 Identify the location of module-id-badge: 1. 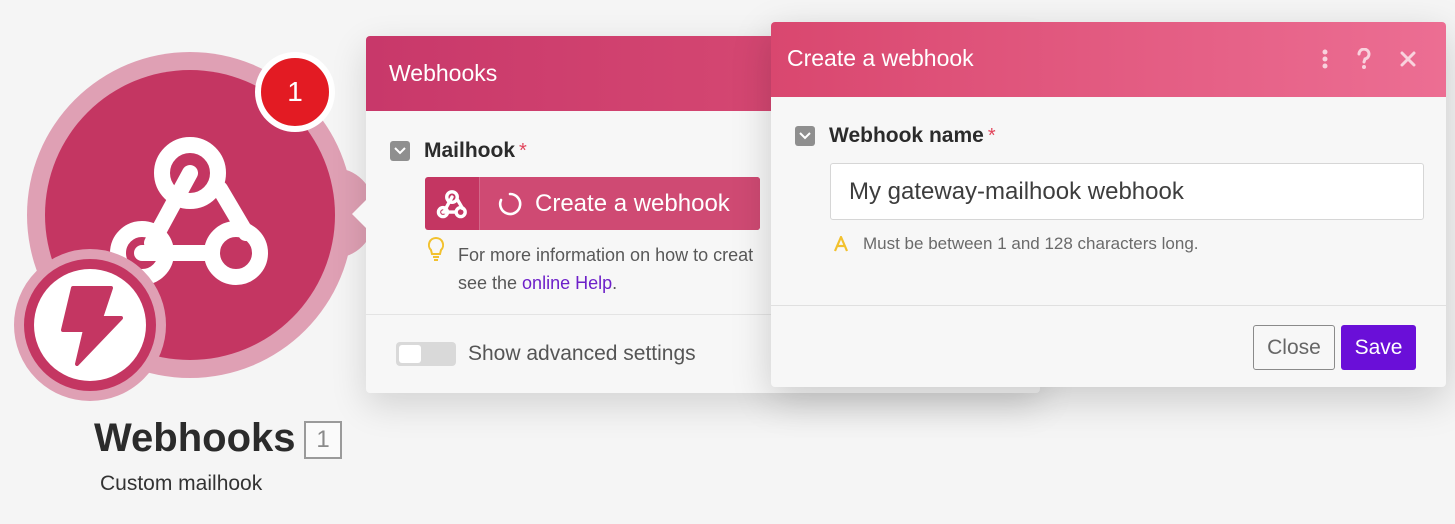
(323, 440).